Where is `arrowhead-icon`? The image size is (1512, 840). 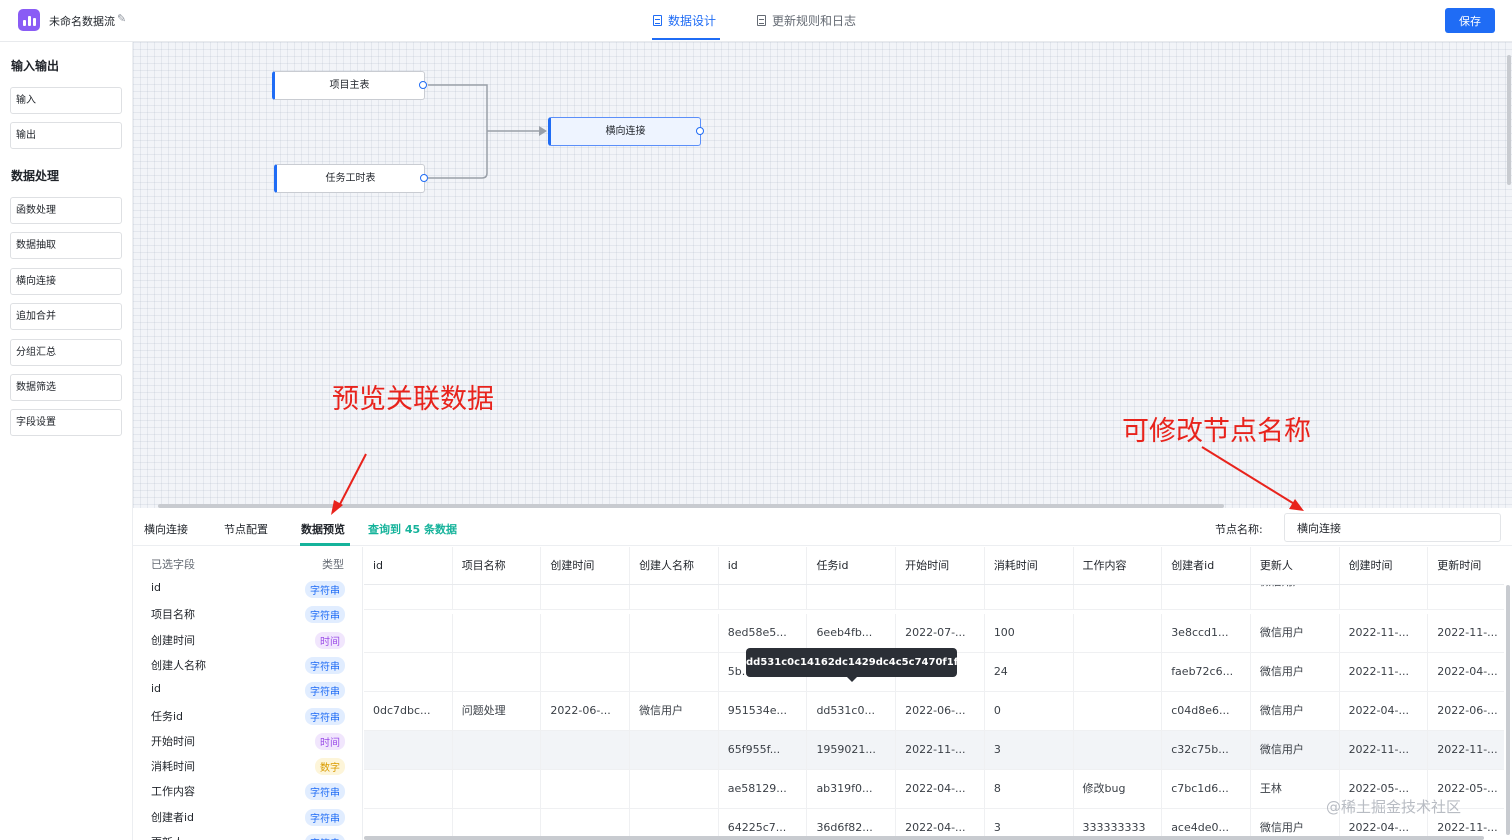 arrowhead-icon is located at coordinates (1296, 505).